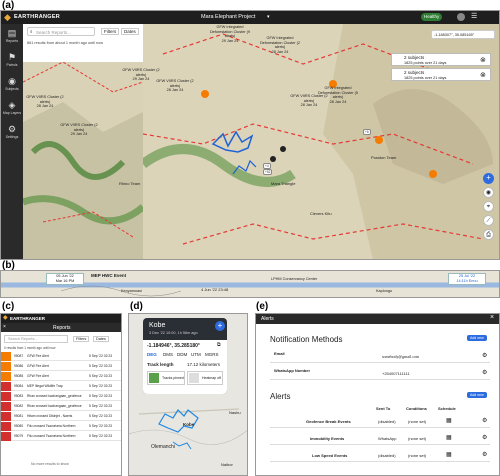 The width and height of the screenshot is (500, 476). What do you see at coordinates (328, 421) in the screenshot?
I see `alert-name: Geofence Break Events` at bounding box center [328, 421].